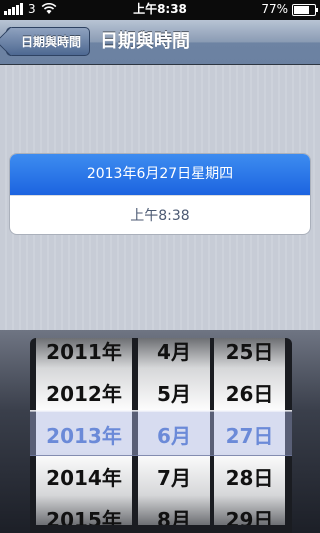 This screenshot has width=320, height=533. Describe the element at coordinates (174, 352) in the screenshot. I see `month-item: 4月` at that location.